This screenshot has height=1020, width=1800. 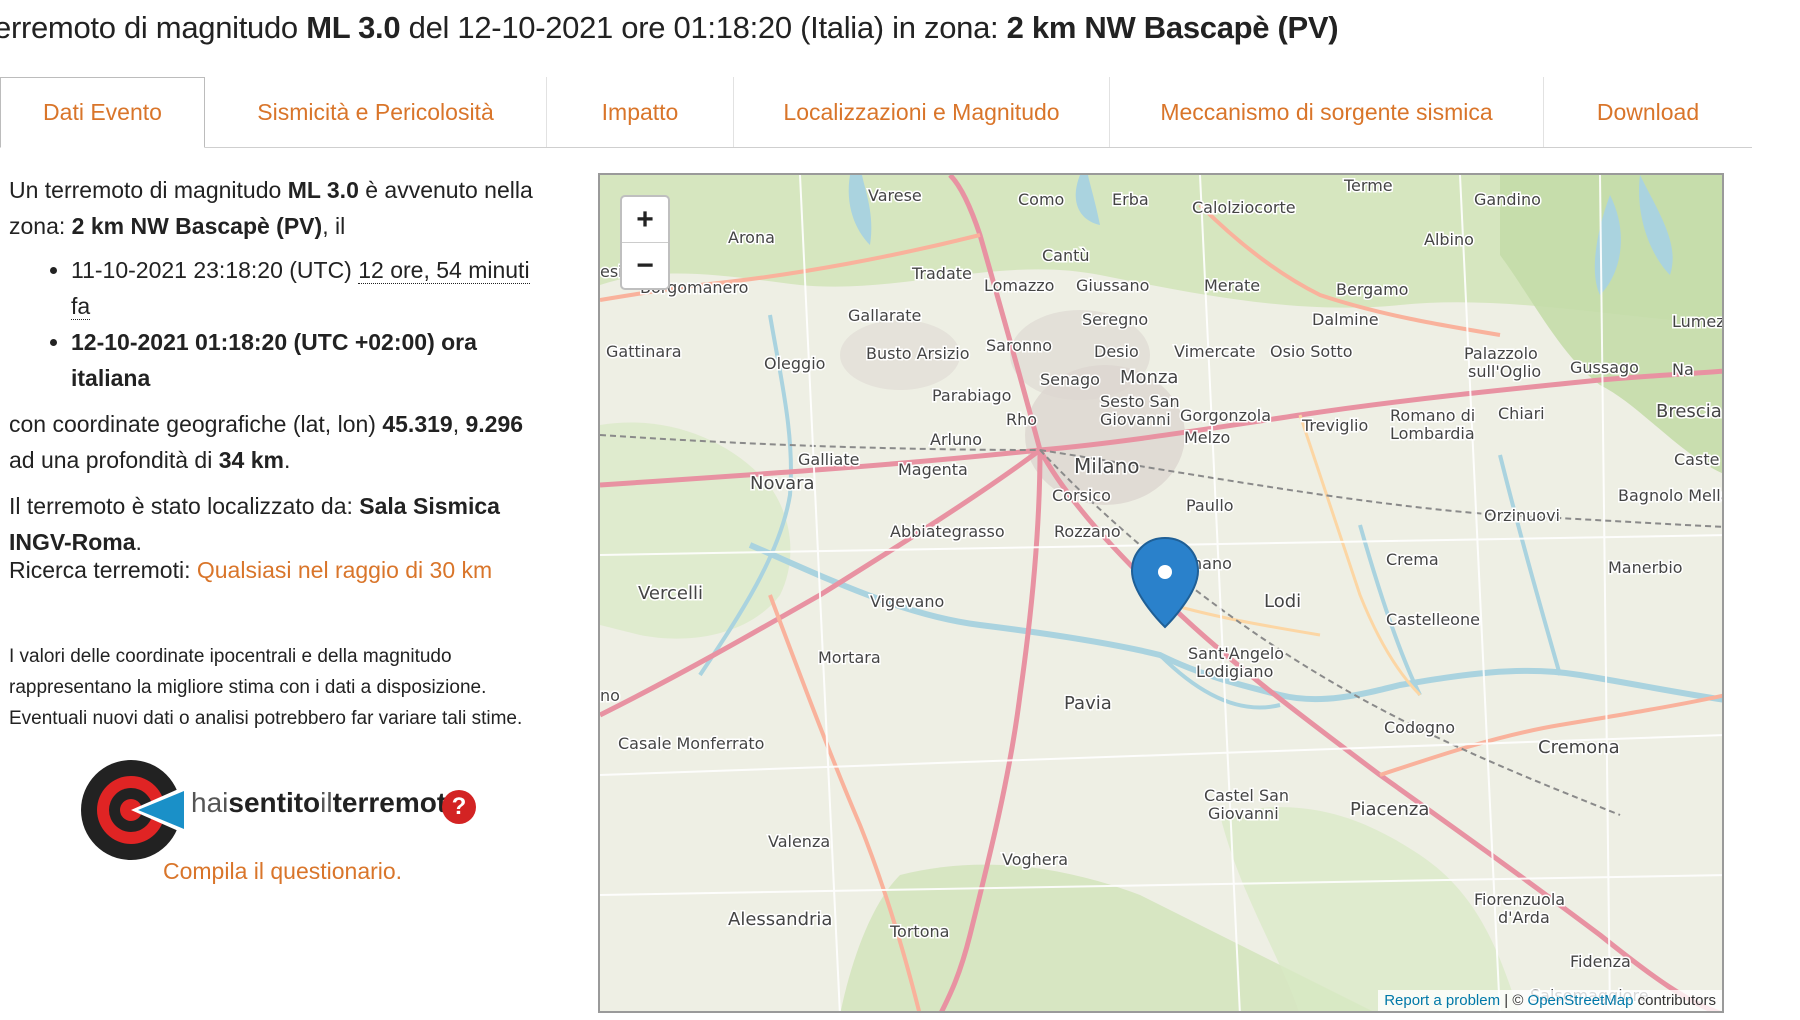 I want to click on svg-text: Brescia, so click(x=1689, y=411).